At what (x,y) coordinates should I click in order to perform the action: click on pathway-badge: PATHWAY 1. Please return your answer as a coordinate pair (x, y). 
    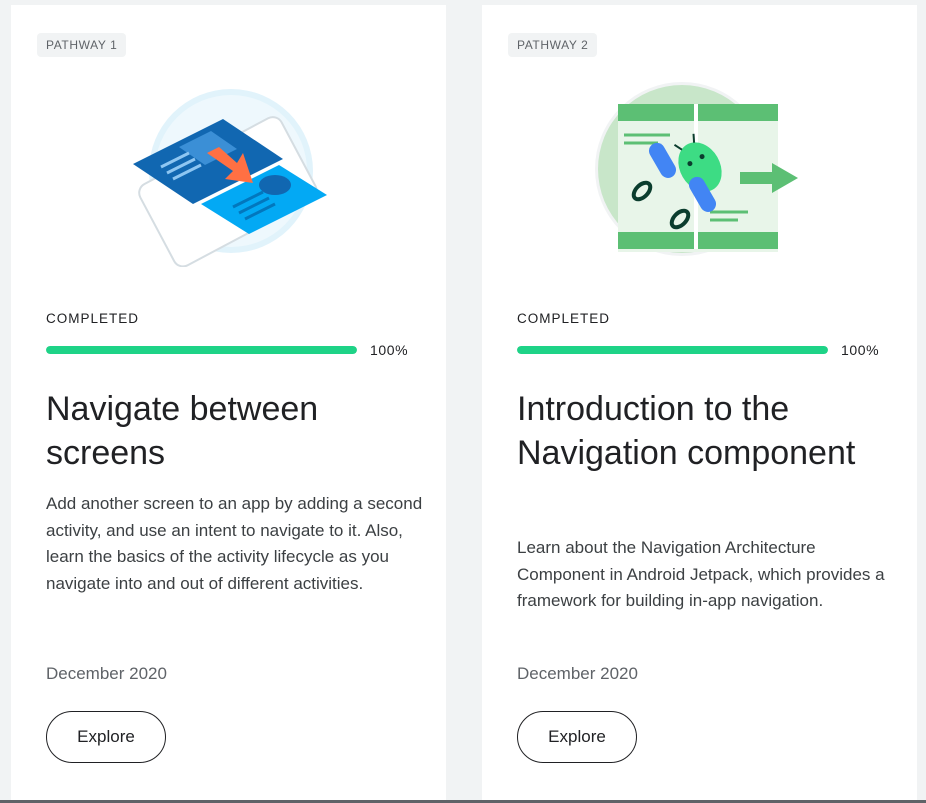
    Looking at the image, I should click on (82, 45).